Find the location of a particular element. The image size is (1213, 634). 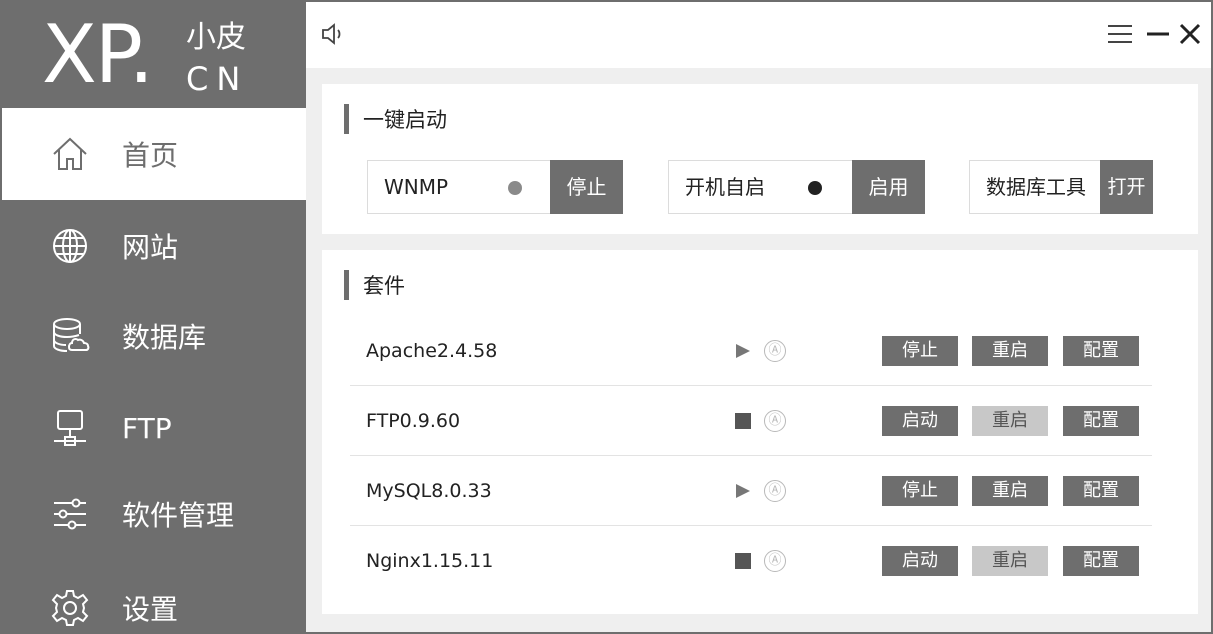

database-icon is located at coordinates (70, 336).